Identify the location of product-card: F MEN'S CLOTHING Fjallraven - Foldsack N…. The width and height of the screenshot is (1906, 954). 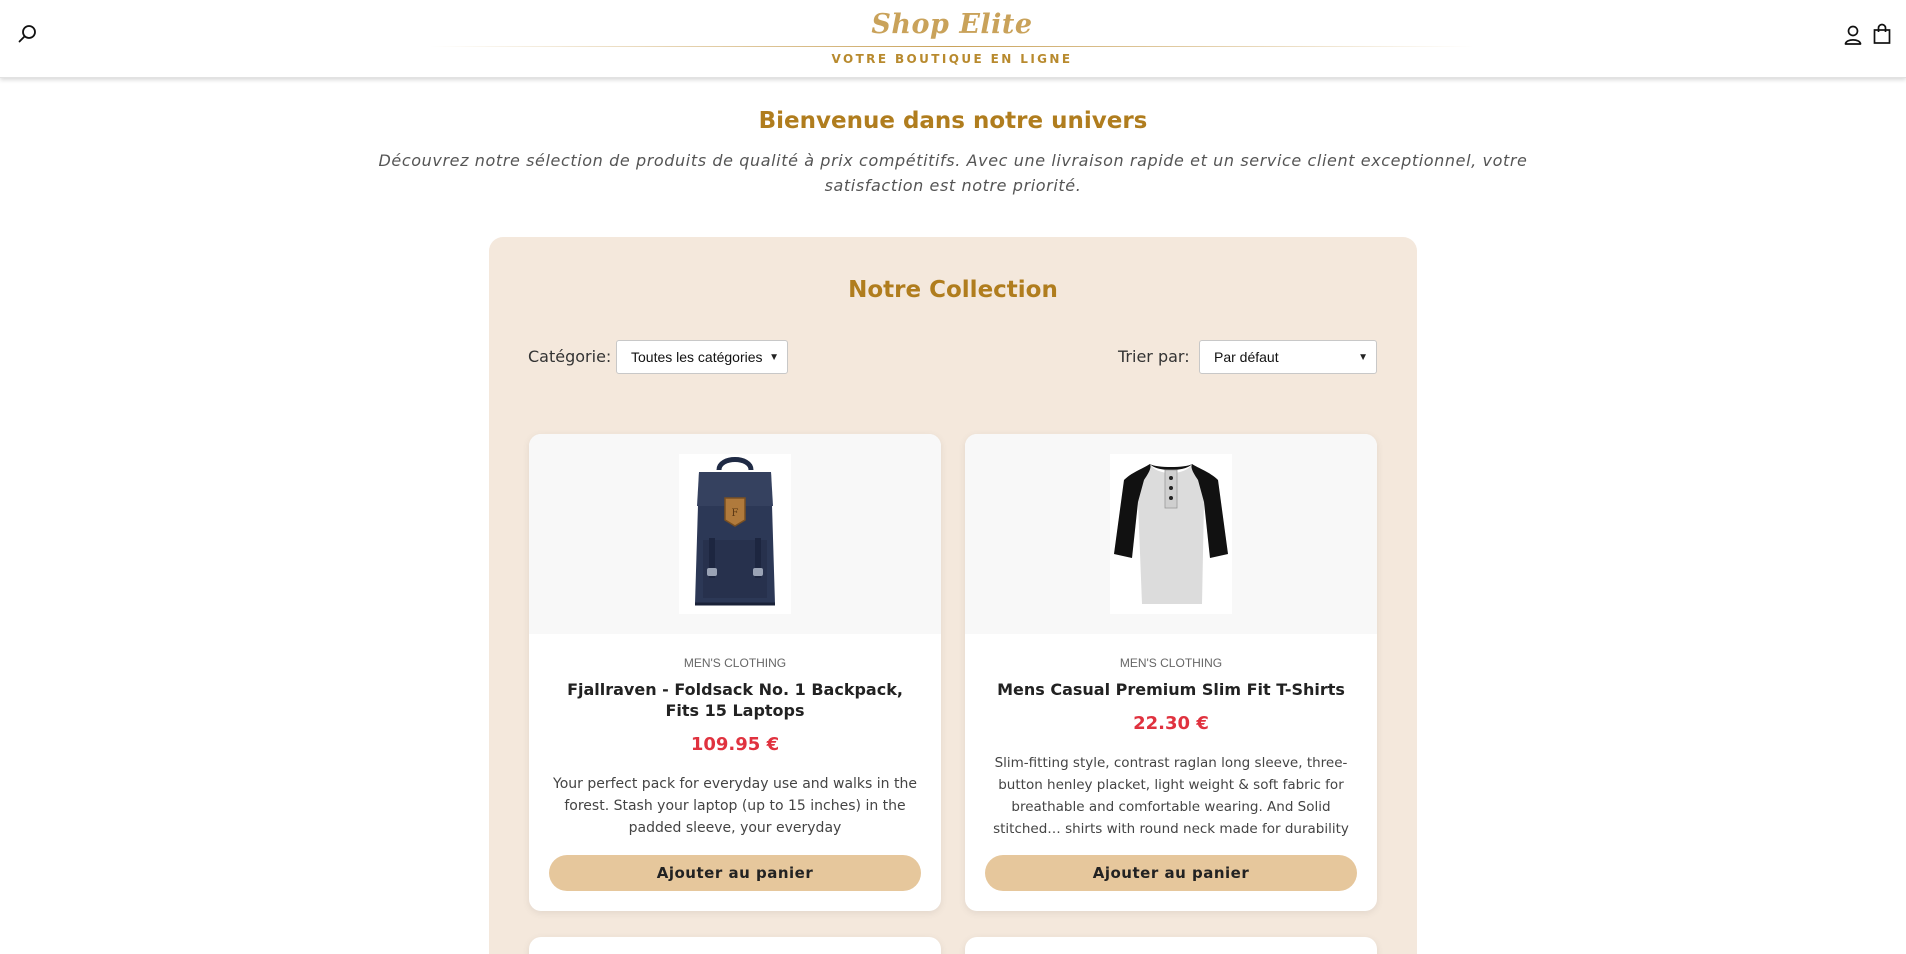
(735, 672).